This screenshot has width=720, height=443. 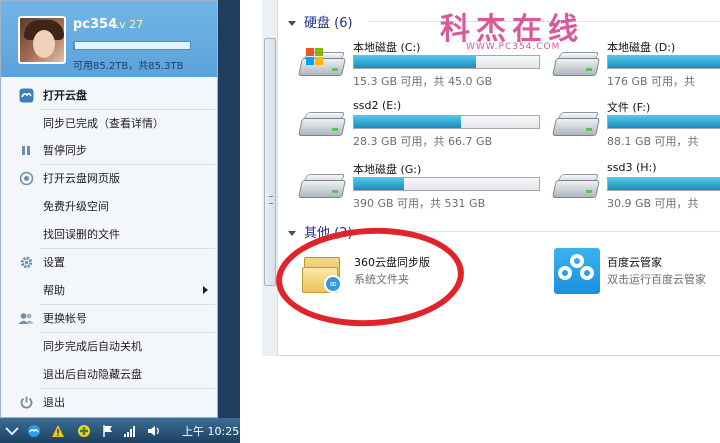 I want to click on menu-item-label: 同步已完成（查看详情）, so click(x=103, y=123).